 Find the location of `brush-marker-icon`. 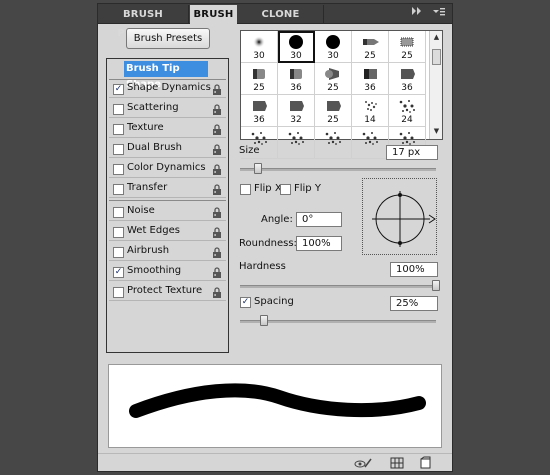

brush-marker-icon is located at coordinates (370, 74).